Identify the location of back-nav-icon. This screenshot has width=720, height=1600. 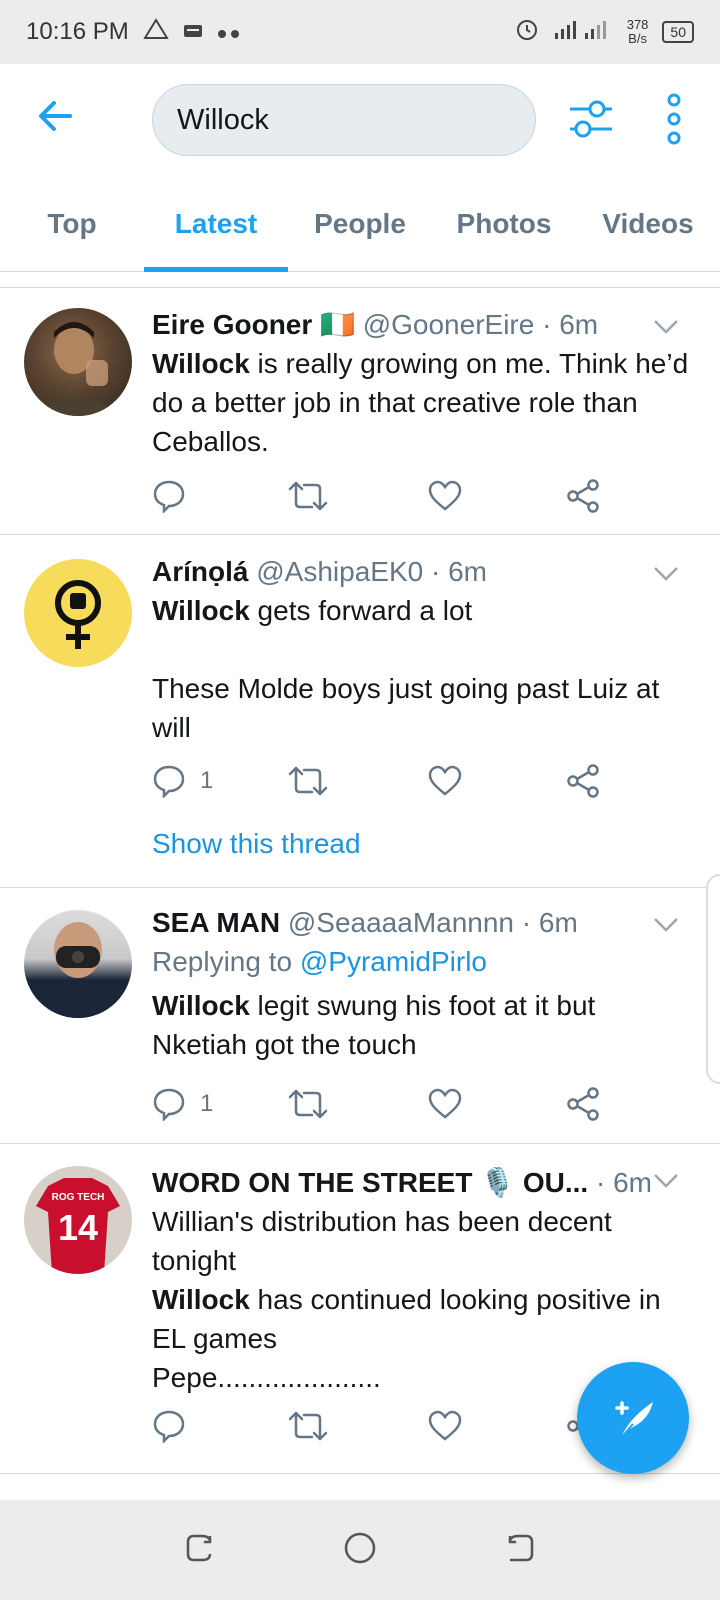
(521, 1547).